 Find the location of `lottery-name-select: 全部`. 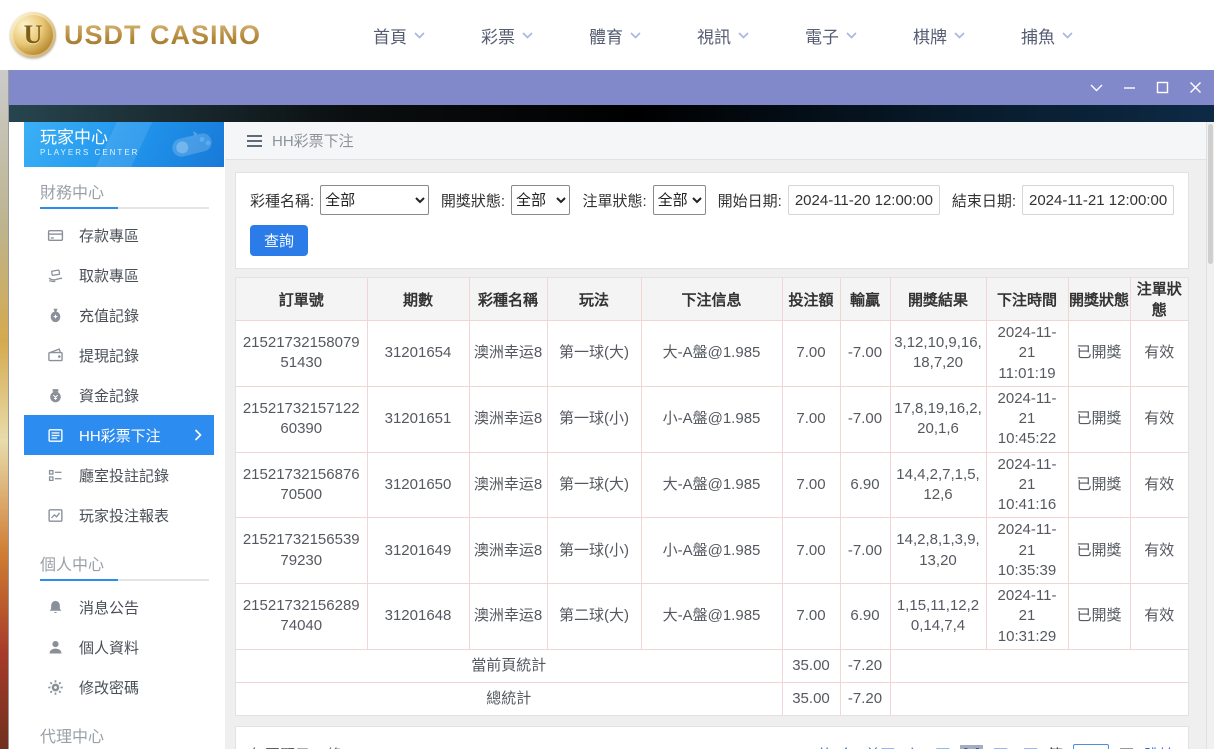

lottery-name-select: 全部 is located at coordinates (374, 200).